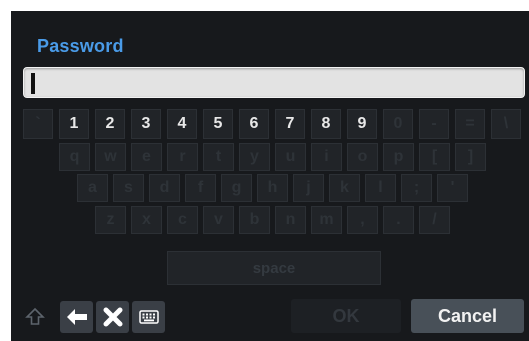  I want to click on key-4: t, so click(218, 157).